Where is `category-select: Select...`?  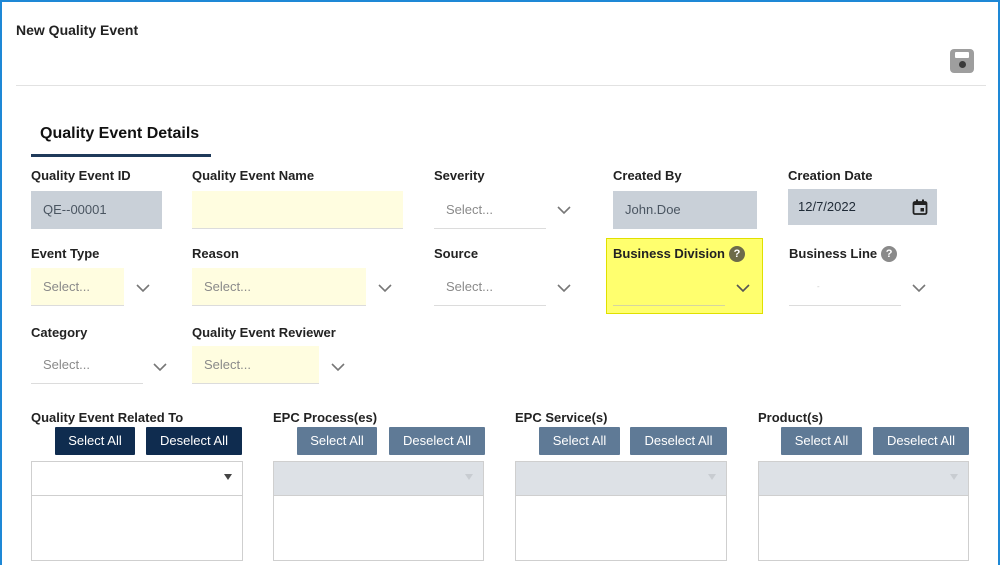
category-select: Select... is located at coordinates (87, 365).